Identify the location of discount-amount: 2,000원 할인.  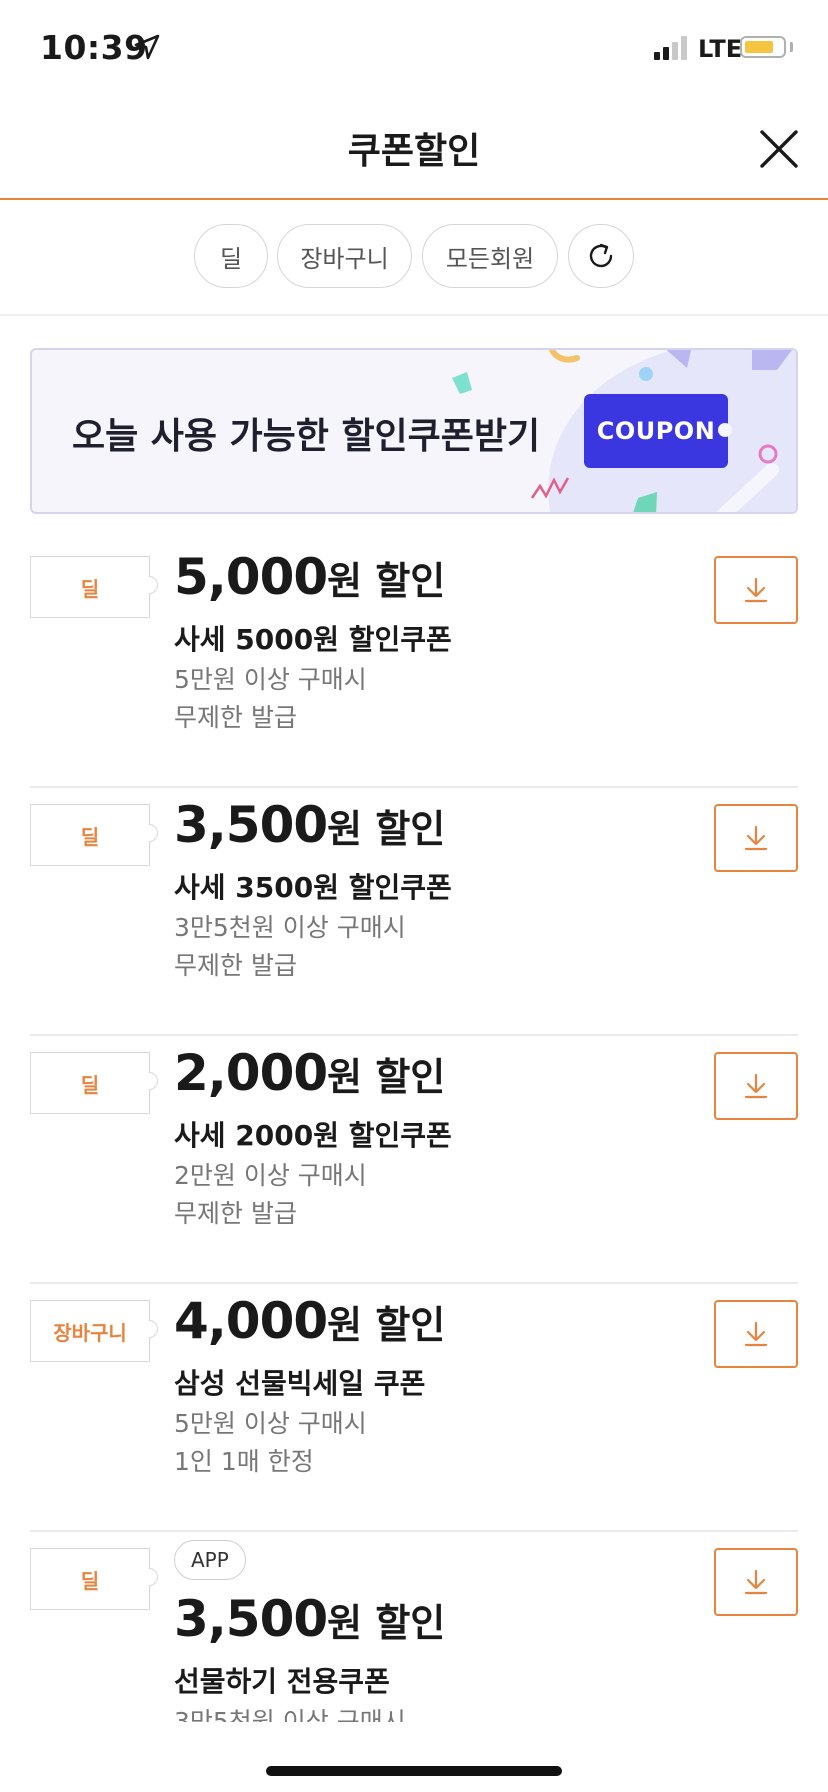
(309, 1073).